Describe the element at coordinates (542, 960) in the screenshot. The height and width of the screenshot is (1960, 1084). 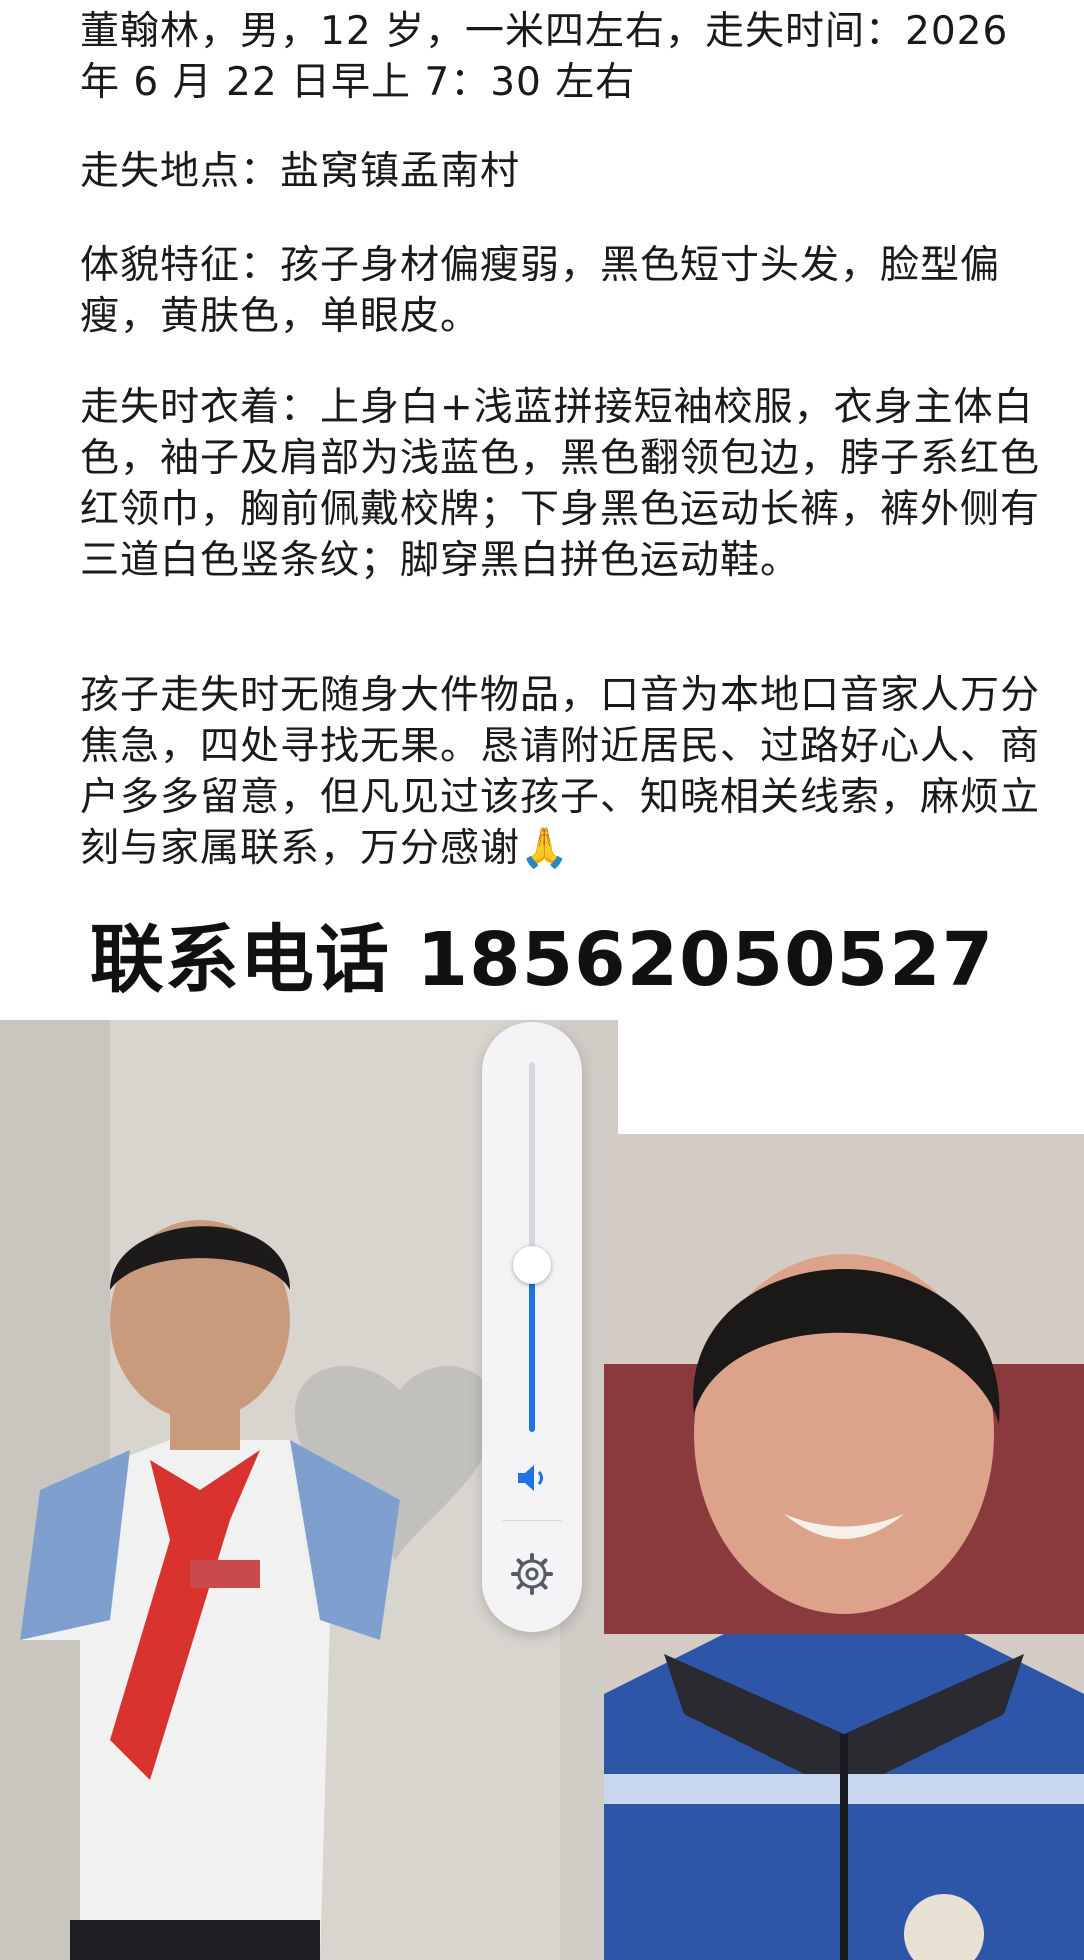
I see `contact-phone: 联系电话 18562050527` at that location.